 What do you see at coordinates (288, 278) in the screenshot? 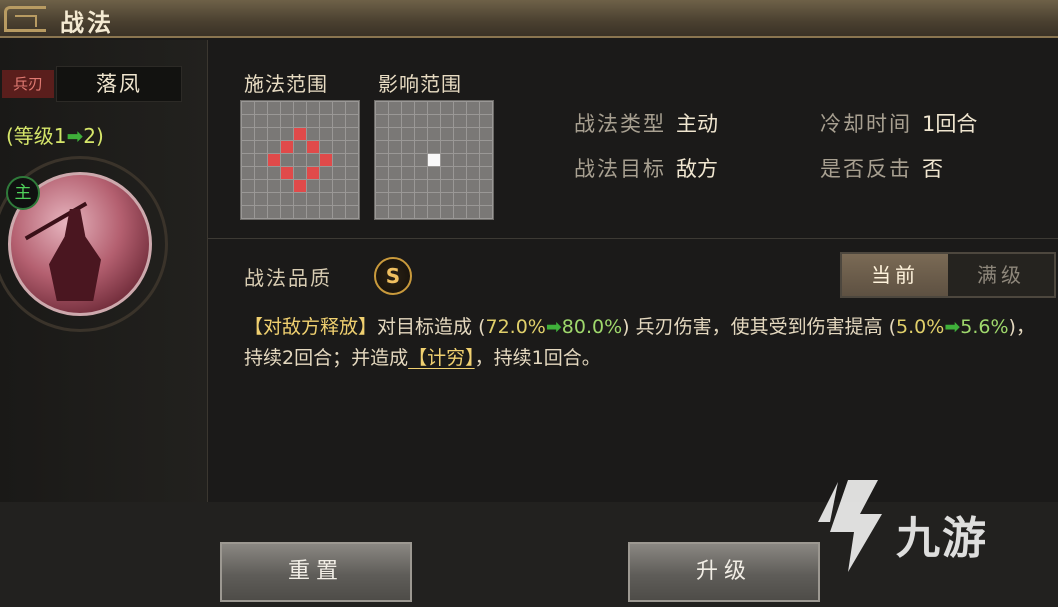
I see `skill-quality-label: 战法品质` at bounding box center [288, 278].